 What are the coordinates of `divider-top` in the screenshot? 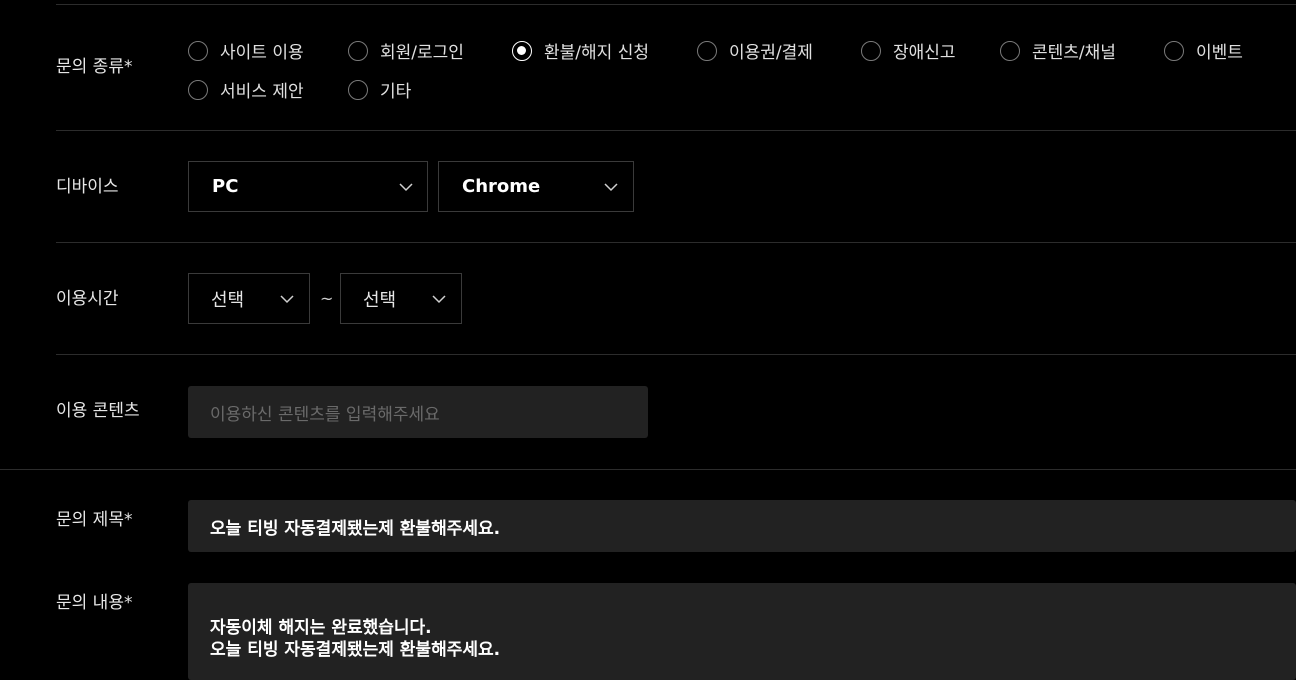 It's located at (676, 4).